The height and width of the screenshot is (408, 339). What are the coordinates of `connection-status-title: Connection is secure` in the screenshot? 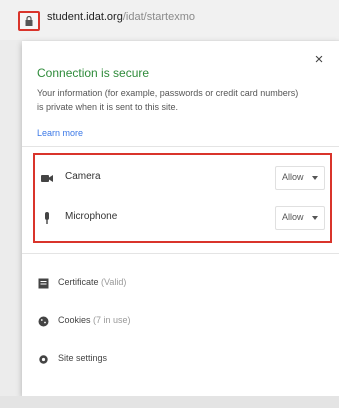 It's located at (93, 73).